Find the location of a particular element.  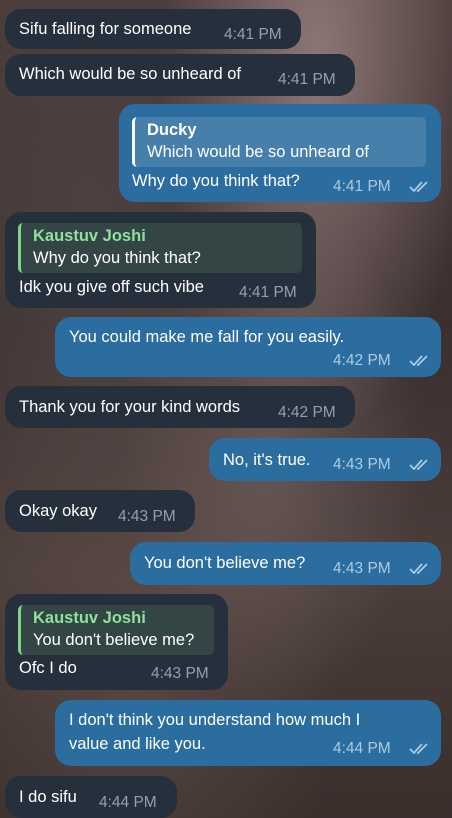

reply-quote: Ducky Which would be so unheard of is located at coordinates (279, 142).